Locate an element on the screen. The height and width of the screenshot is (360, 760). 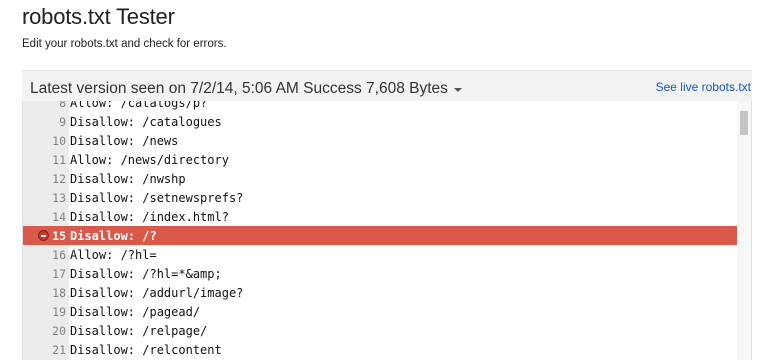
line-number: 10 is located at coordinates (59, 140).